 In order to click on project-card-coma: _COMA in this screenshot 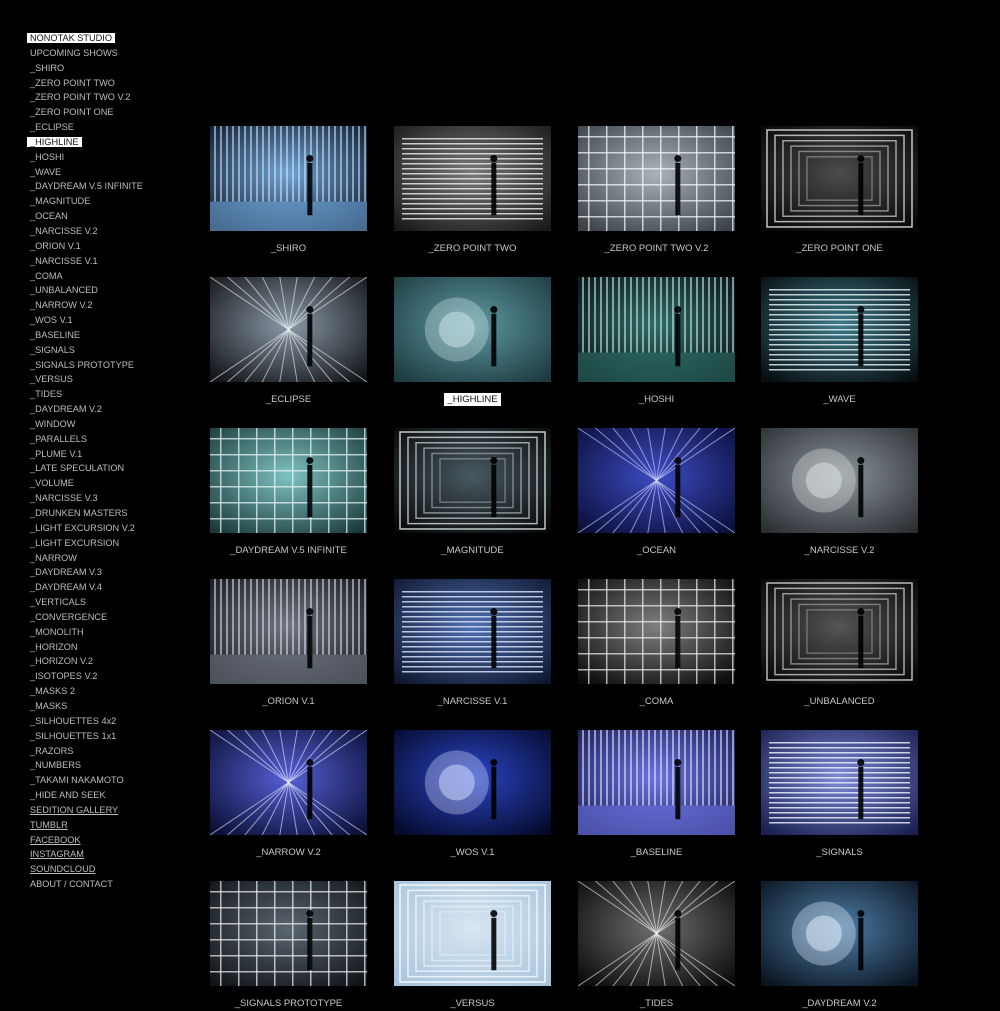, I will do `click(656, 644)`.